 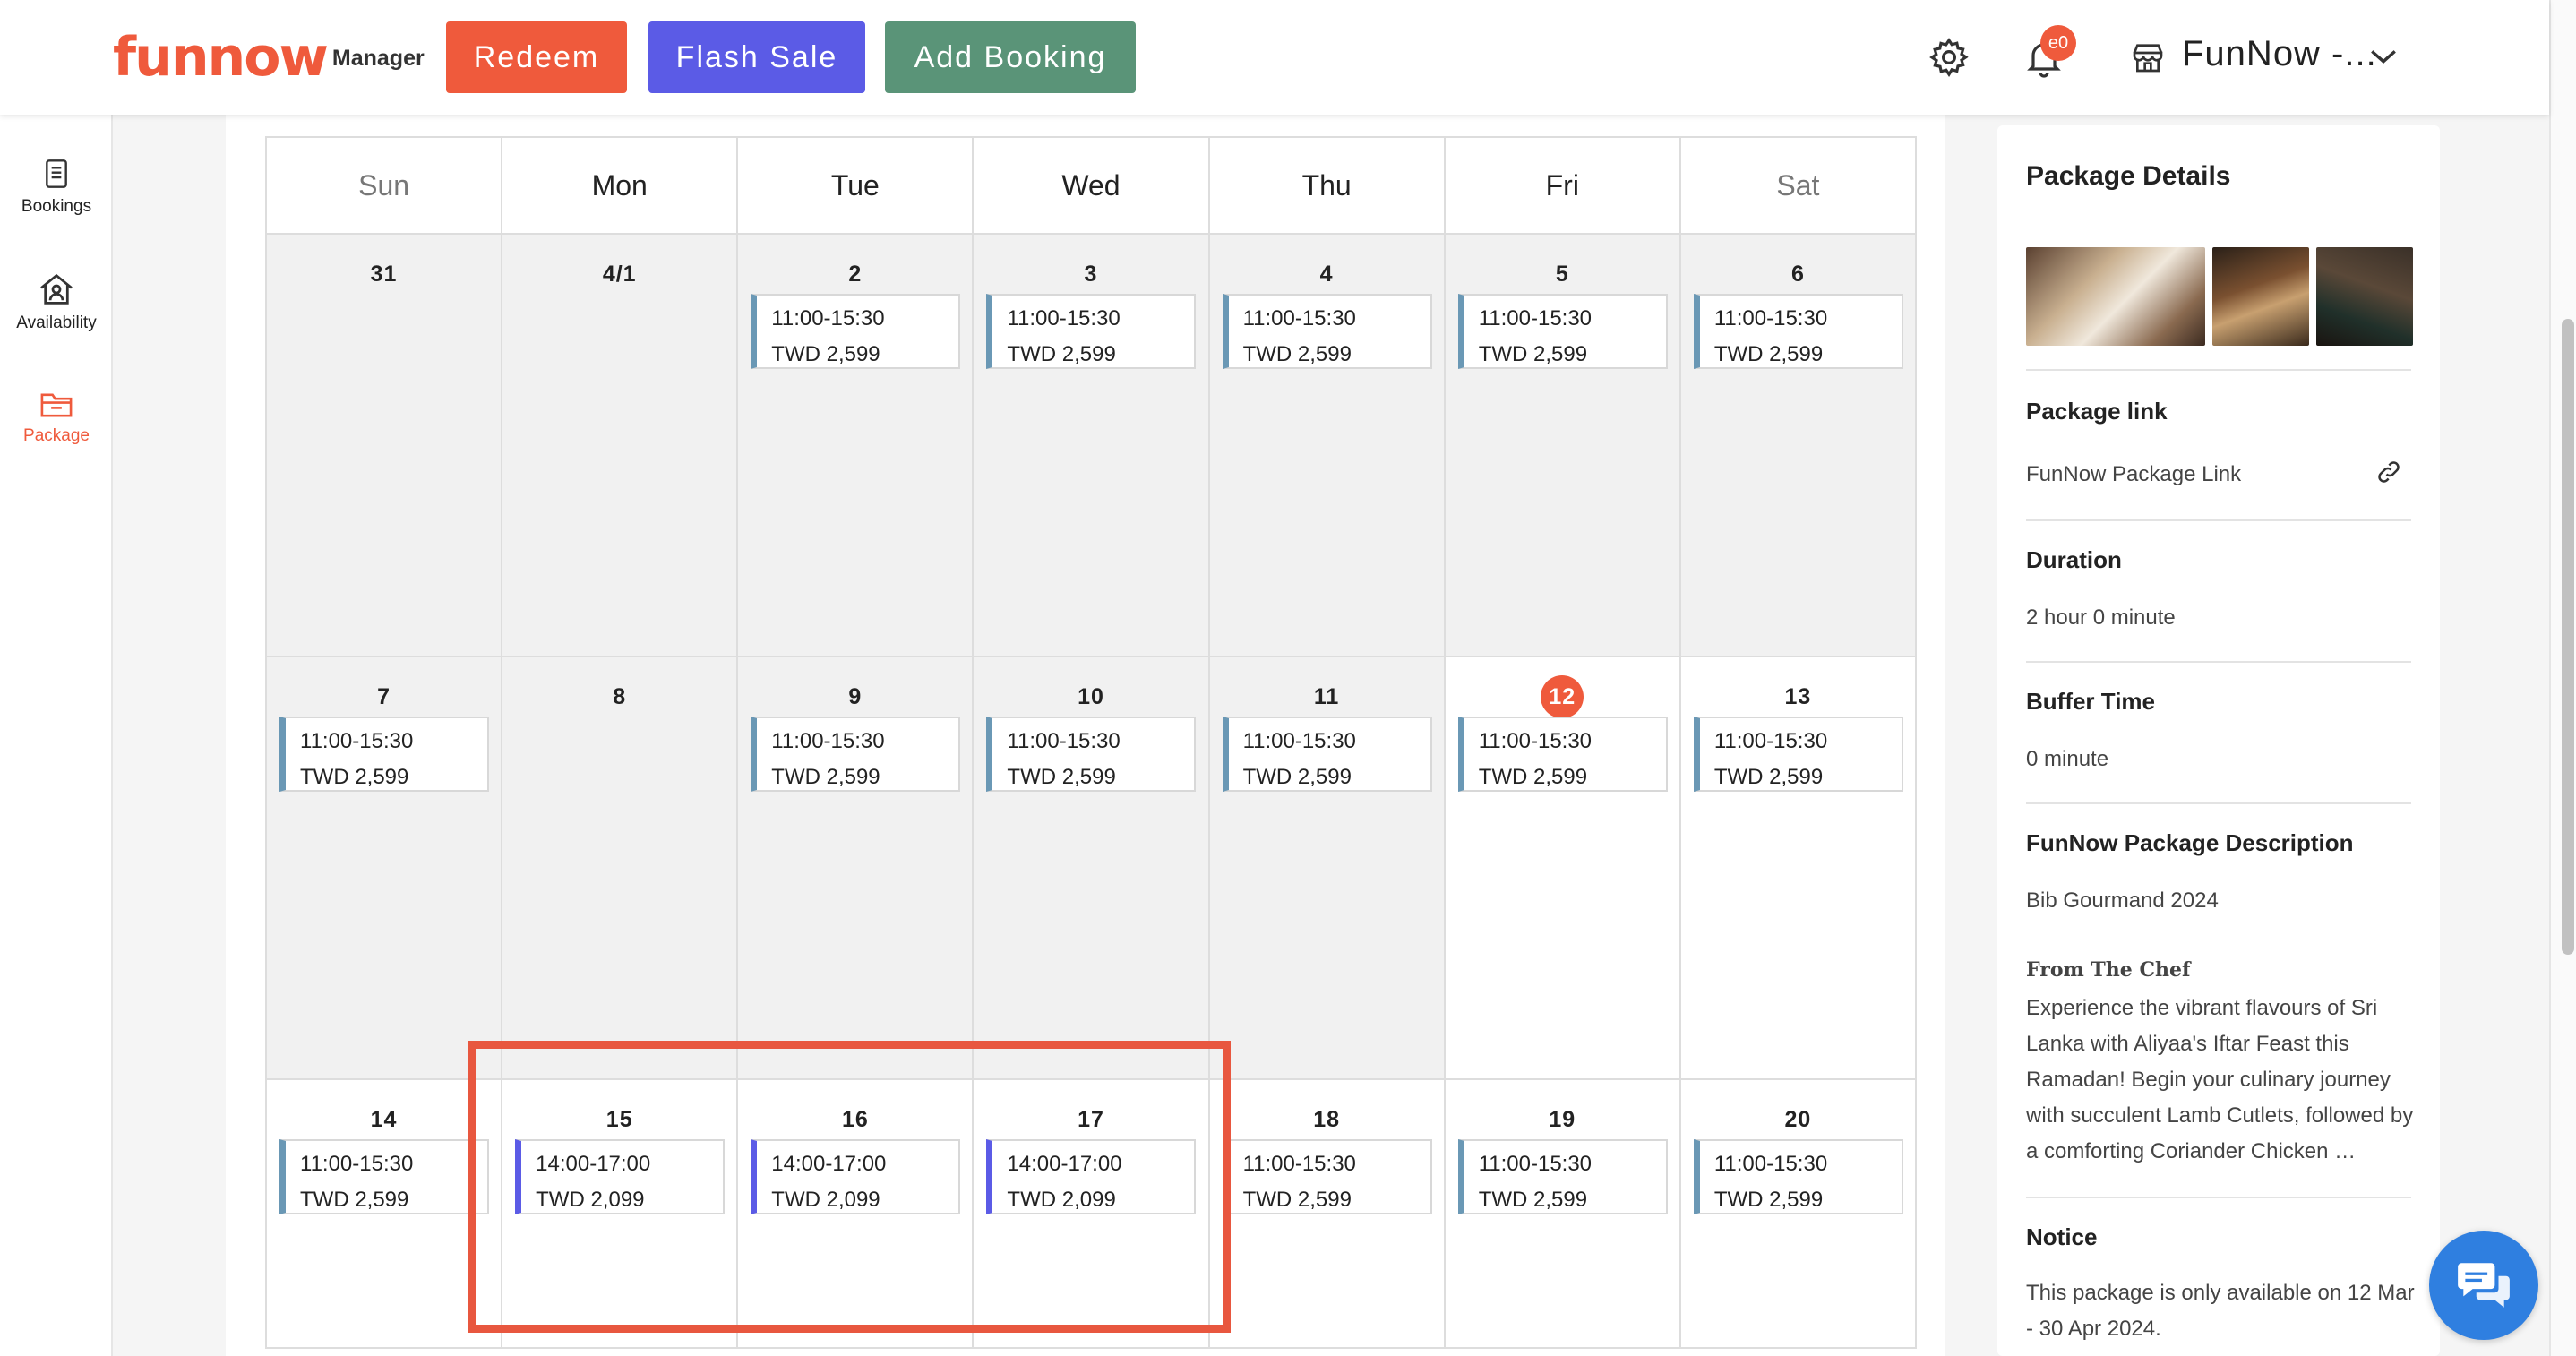 What do you see at coordinates (2067, 759) in the screenshot?
I see `buffer-time-value: 0 minute` at bounding box center [2067, 759].